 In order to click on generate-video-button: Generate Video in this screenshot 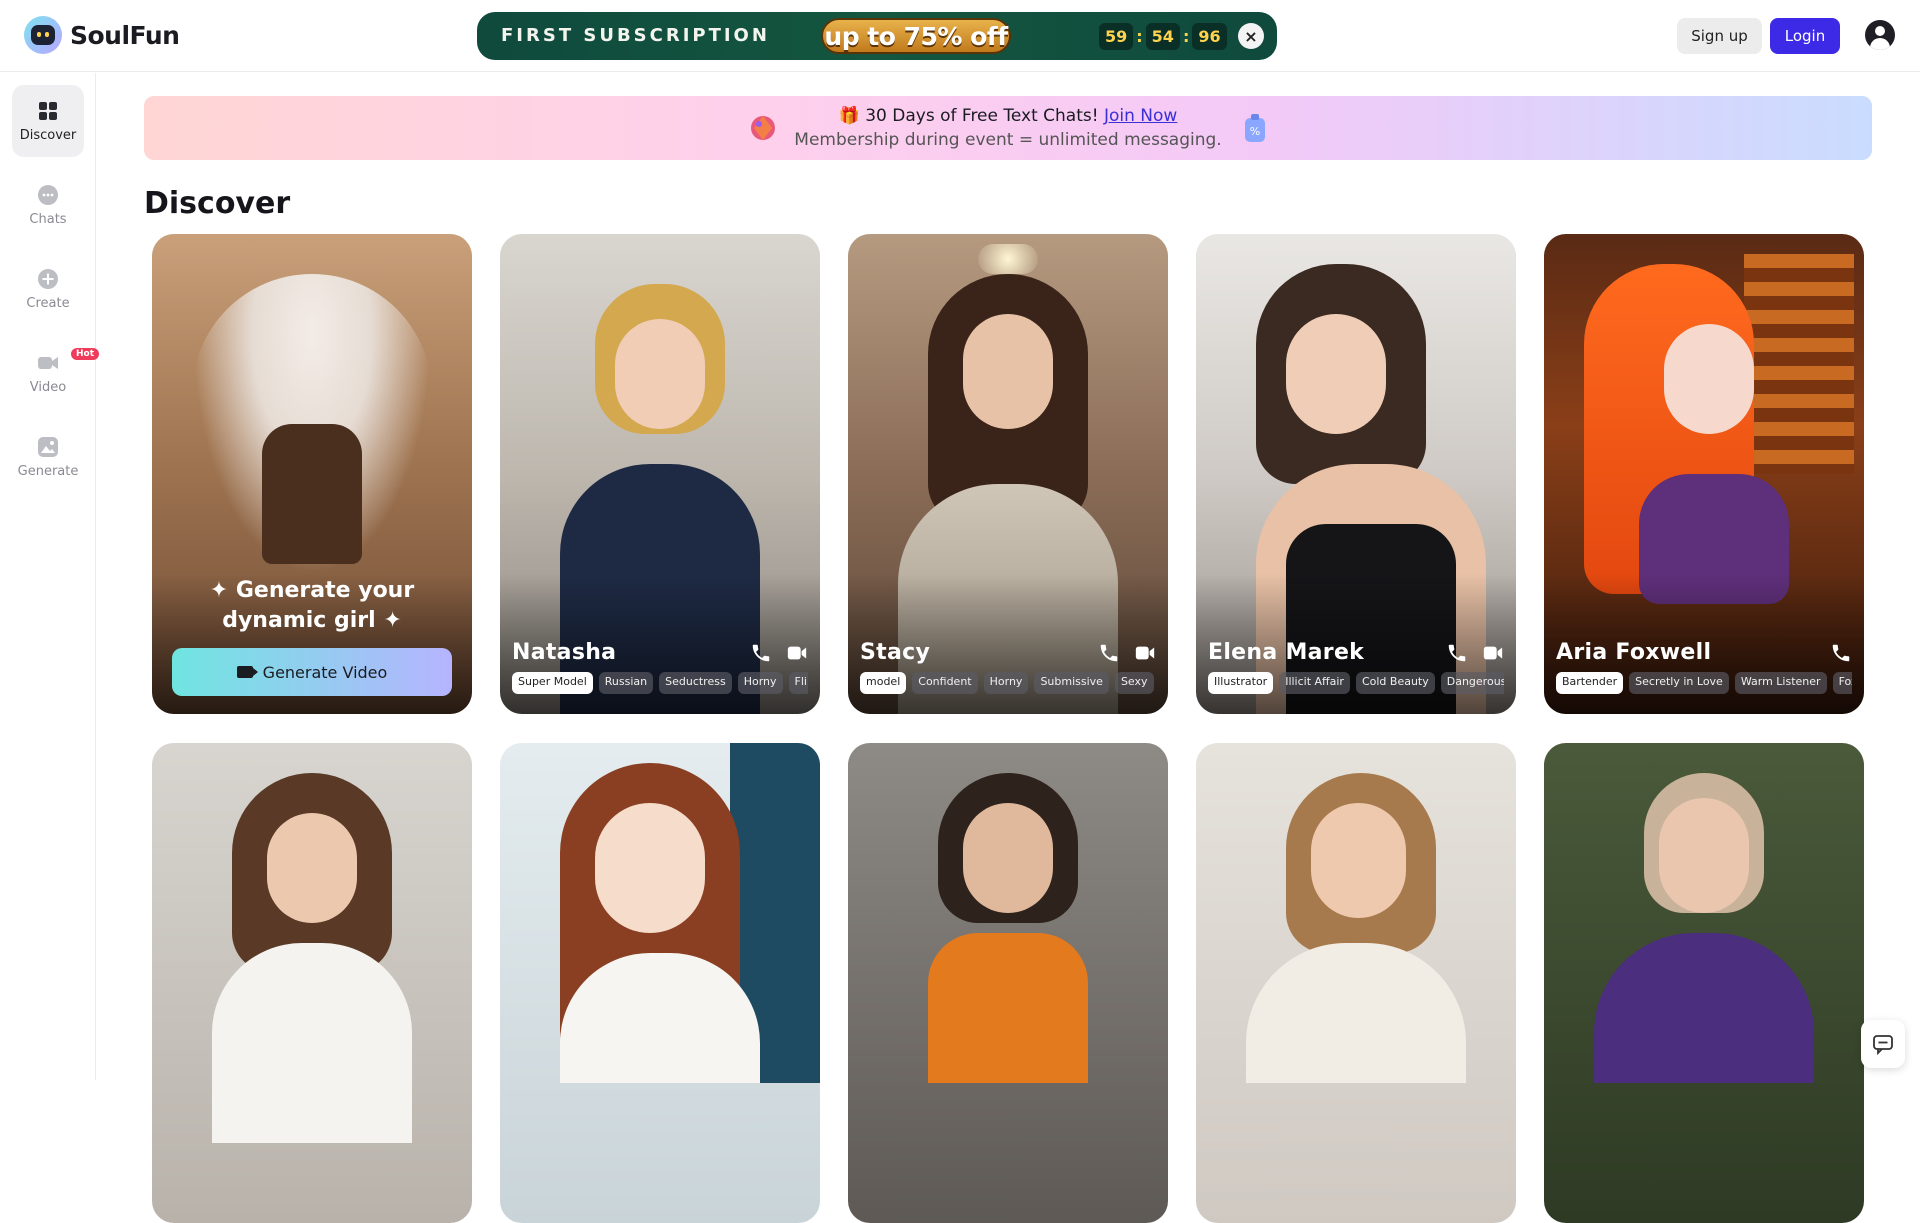, I will do `click(312, 672)`.